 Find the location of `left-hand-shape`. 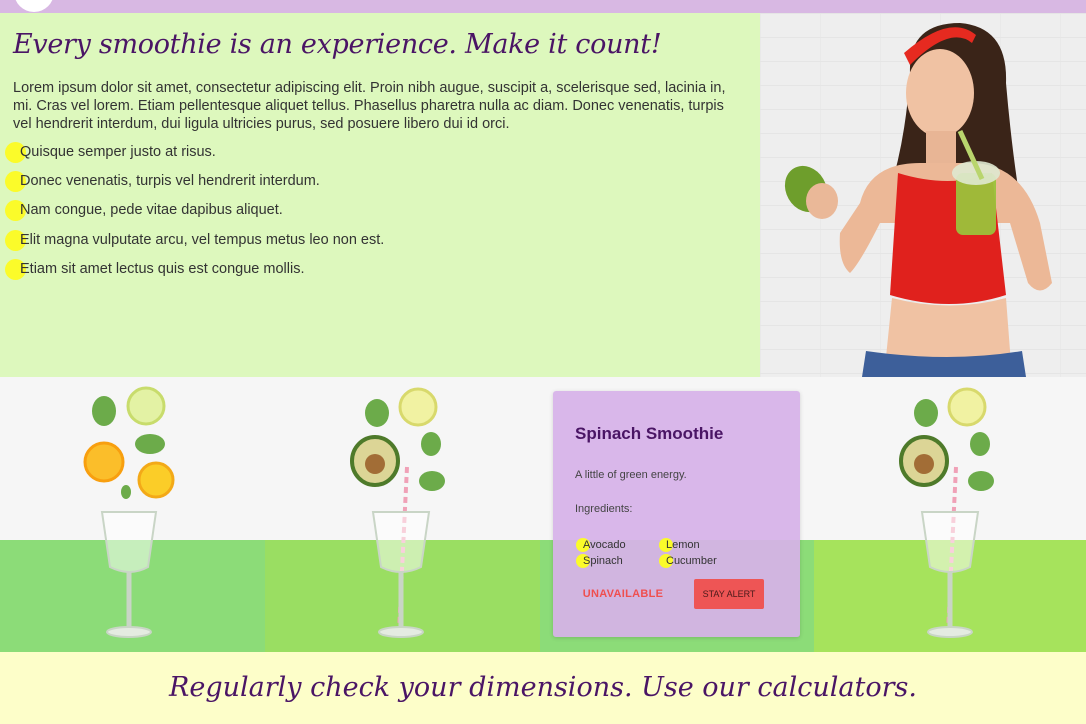

left-hand-shape is located at coordinates (822, 201).